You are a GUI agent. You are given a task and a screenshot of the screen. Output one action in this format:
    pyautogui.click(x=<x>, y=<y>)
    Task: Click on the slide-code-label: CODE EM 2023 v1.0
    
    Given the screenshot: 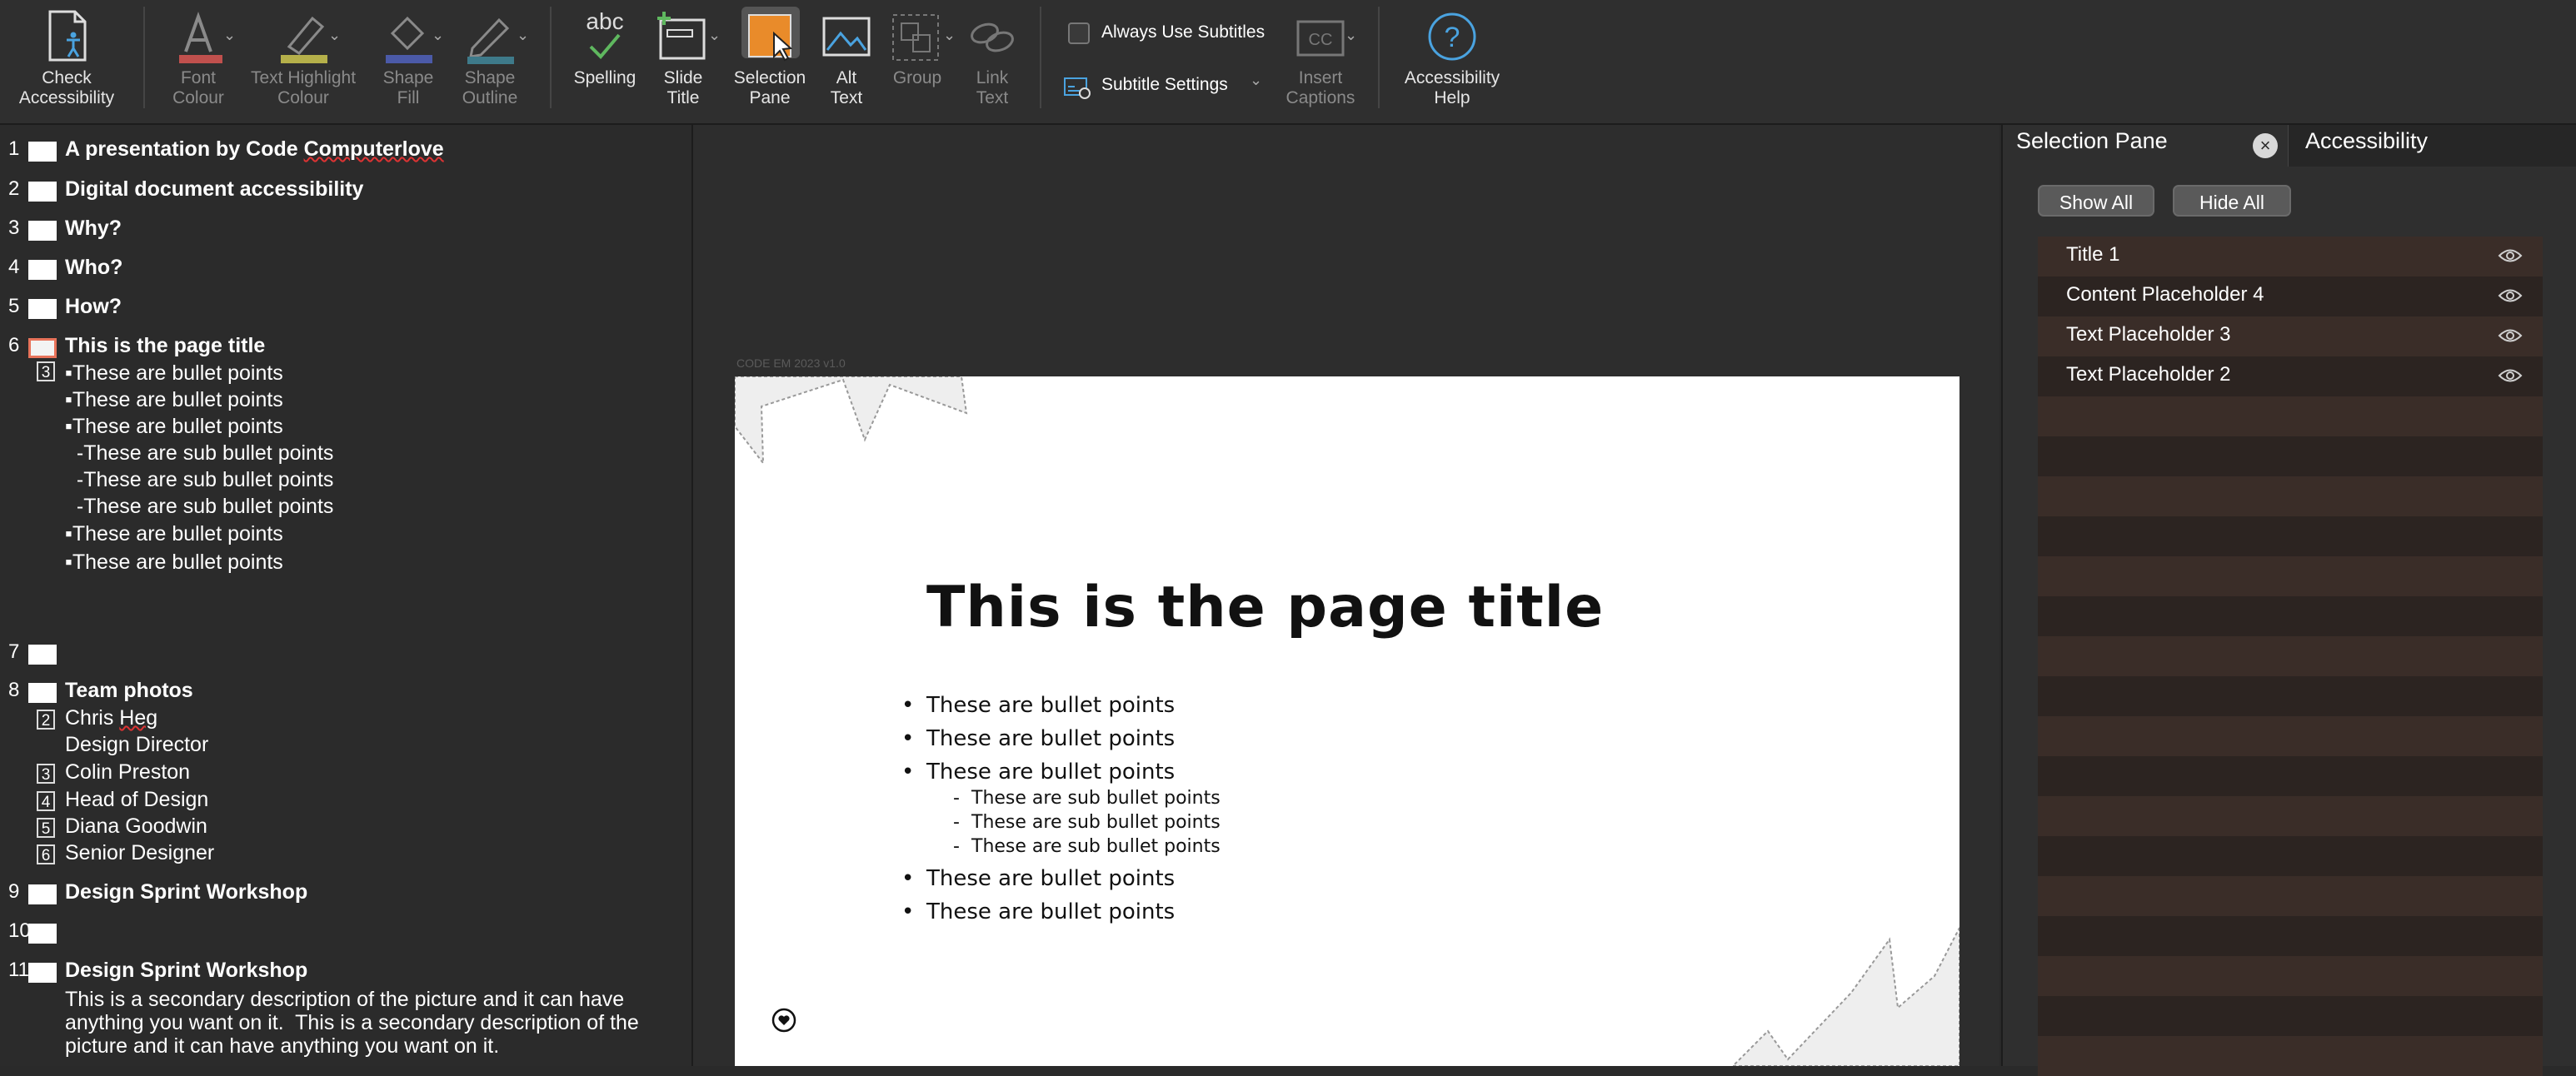 What is the action you would take?
    pyautogui.click(x=791, y=363)
    